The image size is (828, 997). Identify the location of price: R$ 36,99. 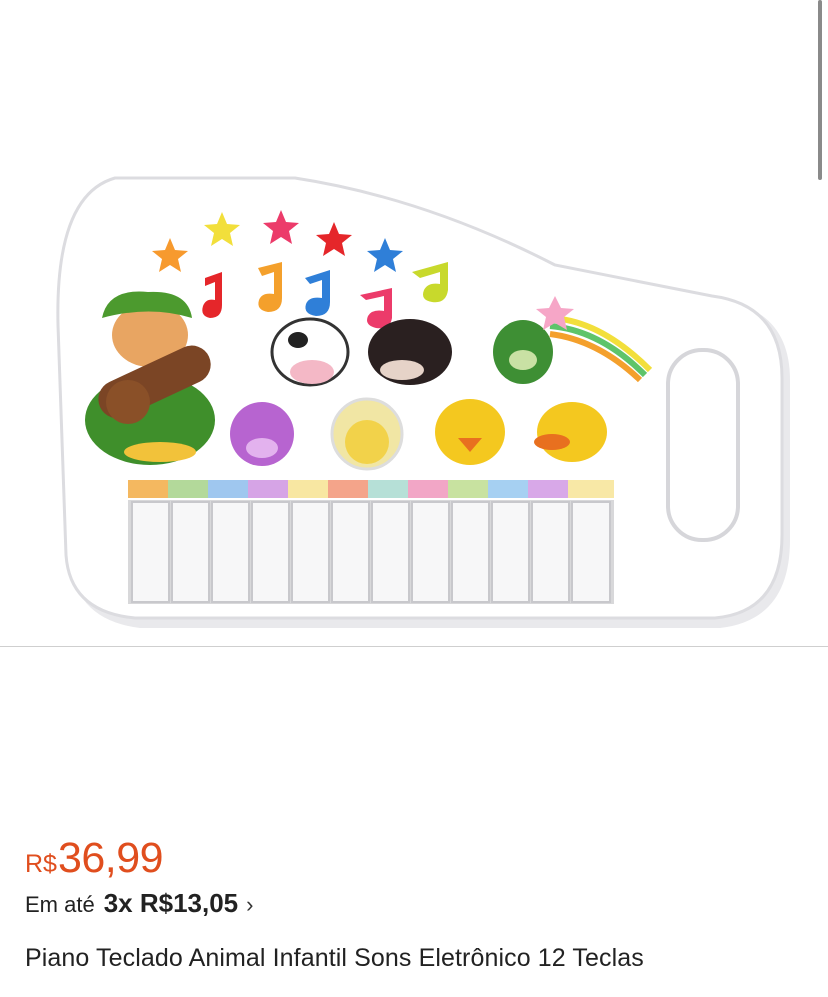
(94, 858).